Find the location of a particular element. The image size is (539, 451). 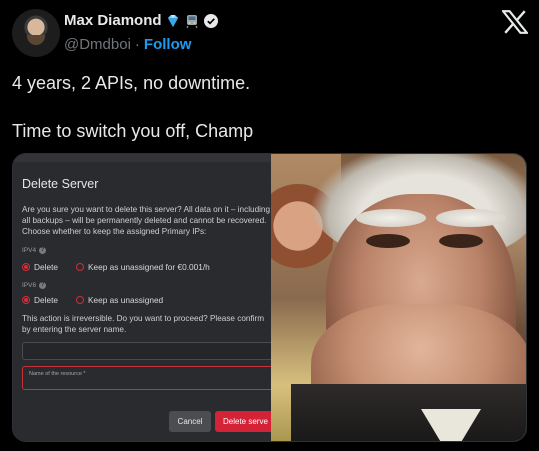

handle-row: @Dmdboi · Follow is located at coordinates (127, 44).